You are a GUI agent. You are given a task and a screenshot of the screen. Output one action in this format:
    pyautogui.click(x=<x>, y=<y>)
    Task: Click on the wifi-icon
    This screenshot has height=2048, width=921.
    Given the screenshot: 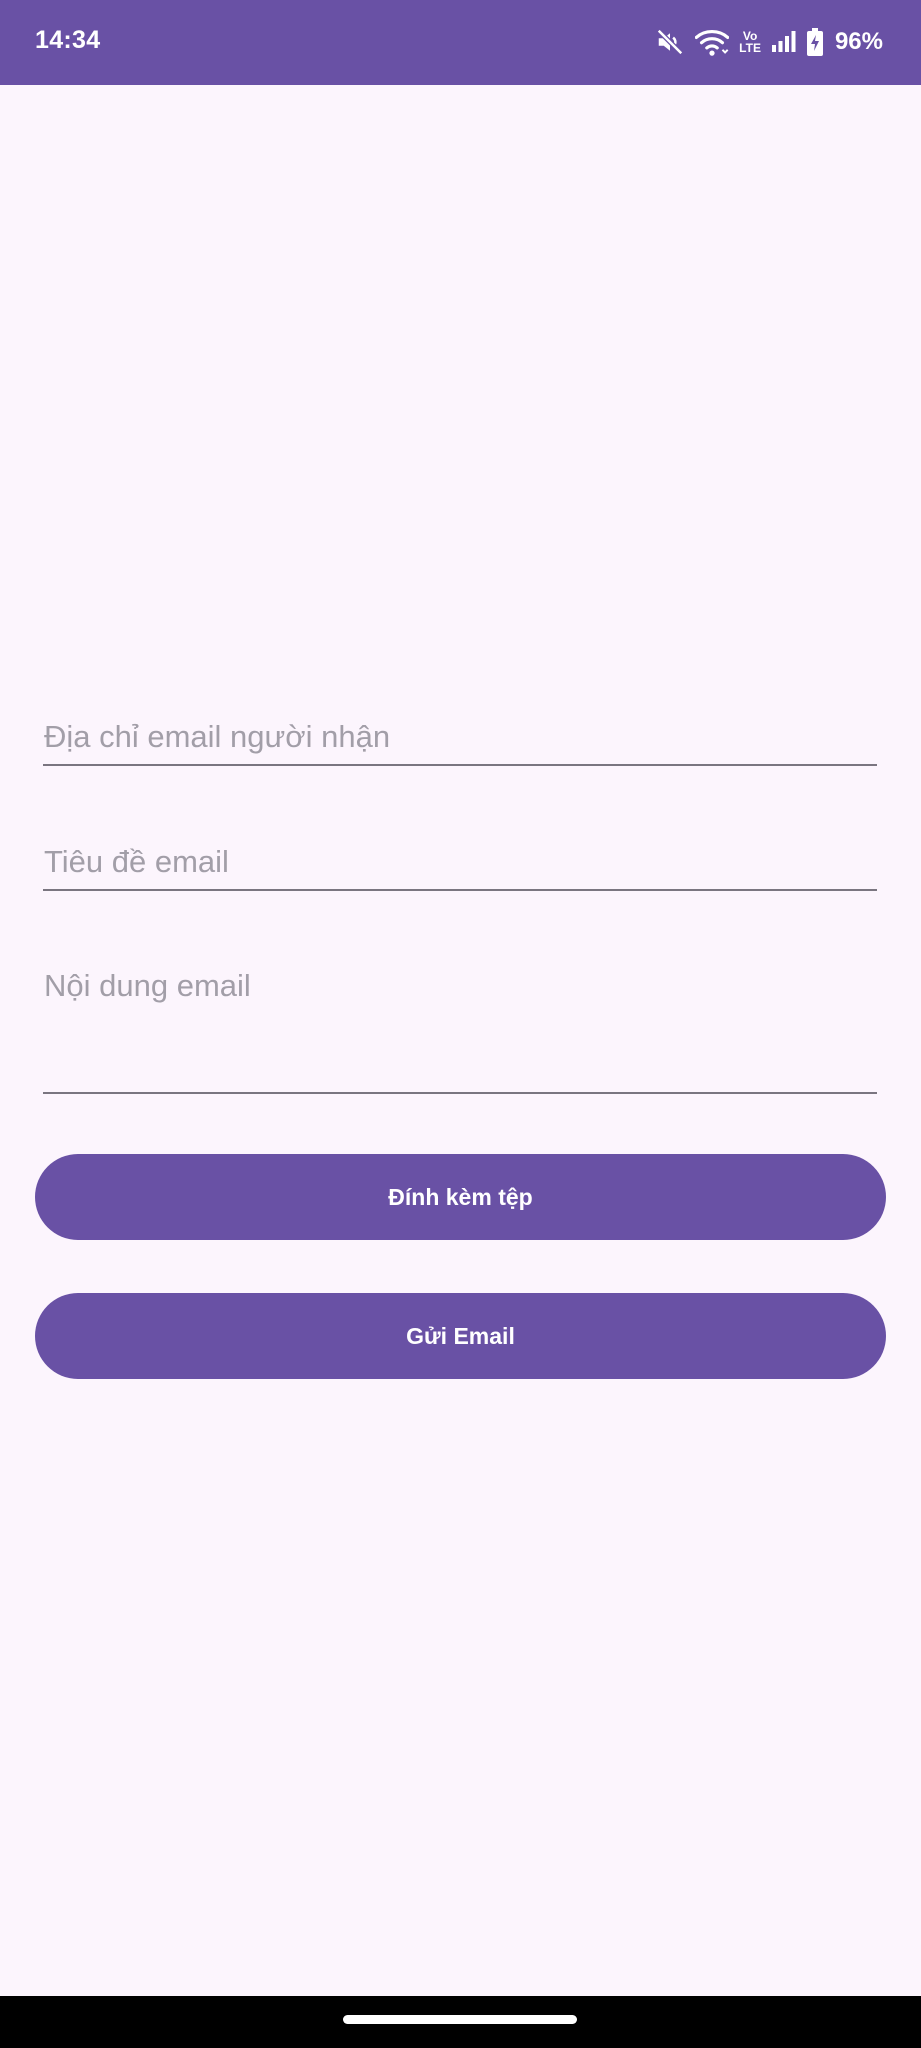 What is the action you would take?
    pyautogui.click(x=712, y=42)
    